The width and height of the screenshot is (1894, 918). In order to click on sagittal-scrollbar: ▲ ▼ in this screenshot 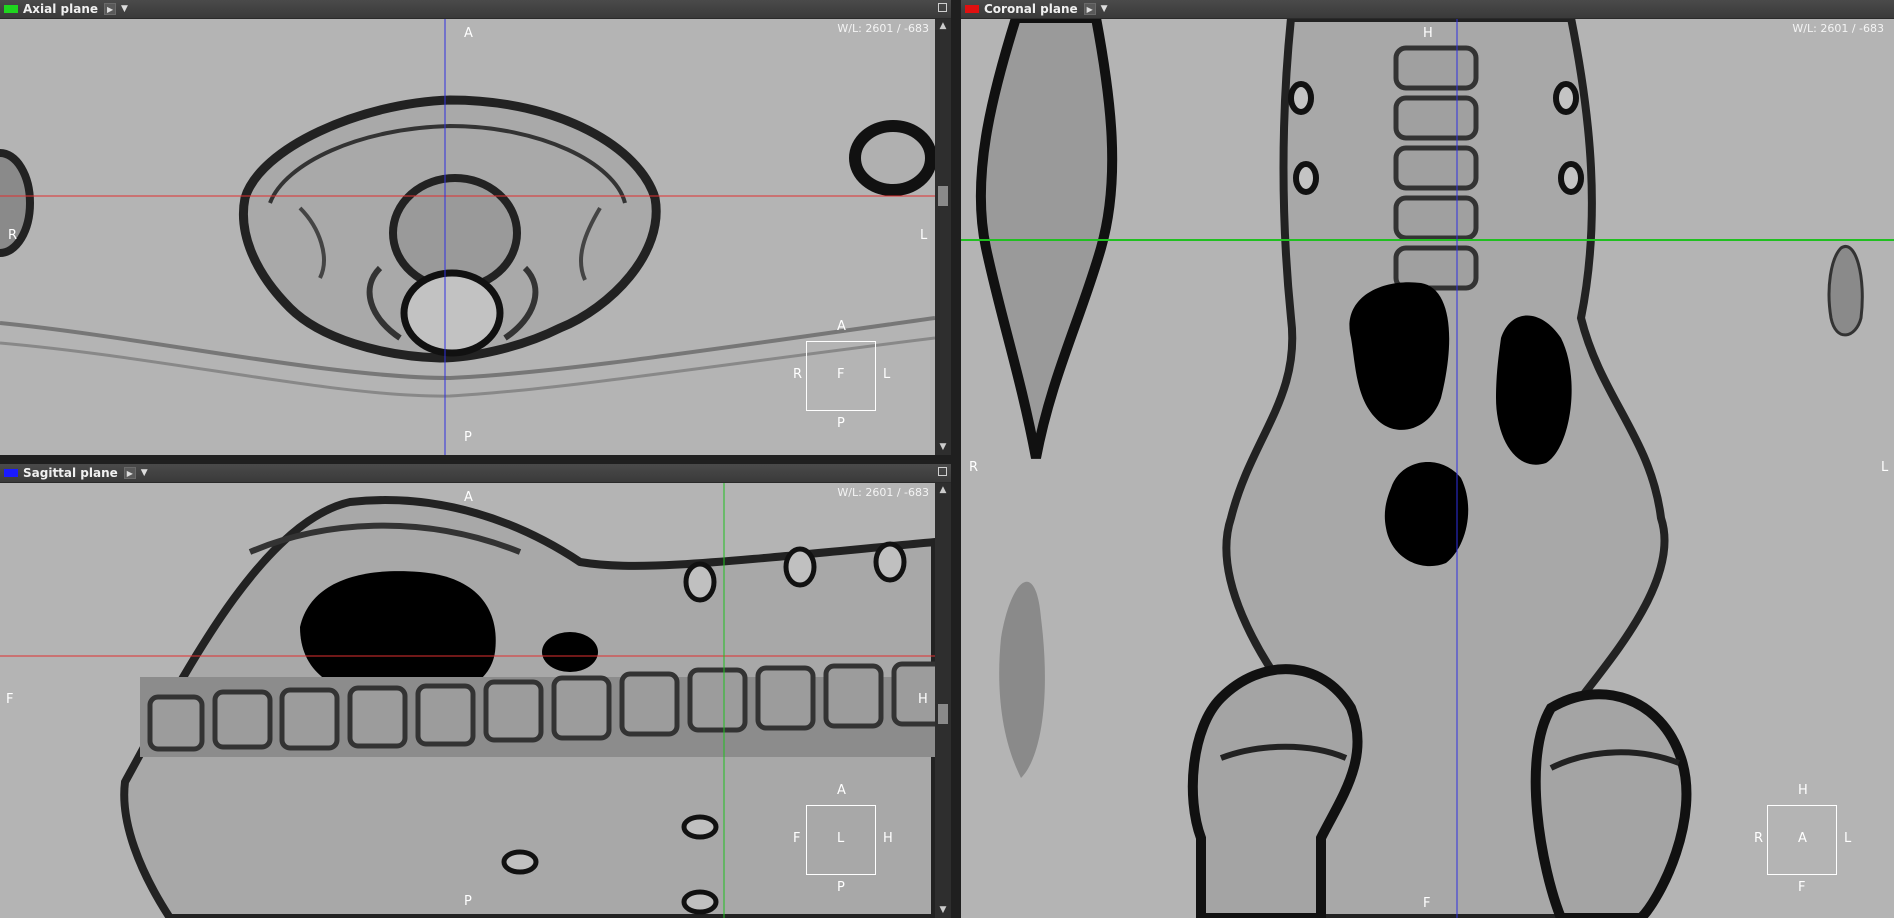, I will do `click(943, 700)`.